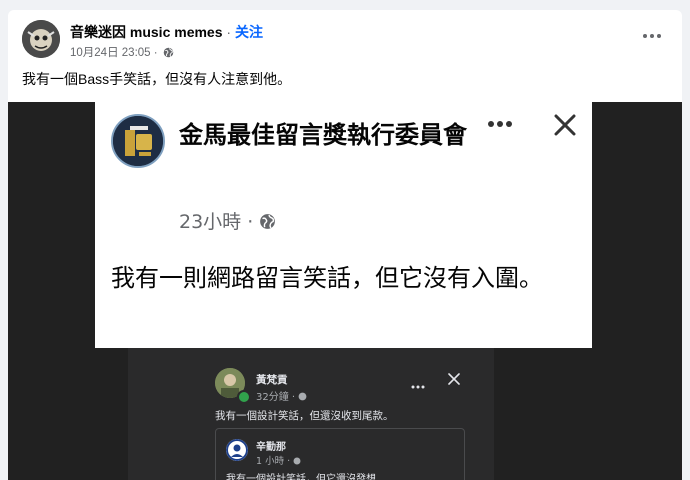 The width and height of the screenshot is (690, 480). I want to click on more-options-icon, so click(652, 36).